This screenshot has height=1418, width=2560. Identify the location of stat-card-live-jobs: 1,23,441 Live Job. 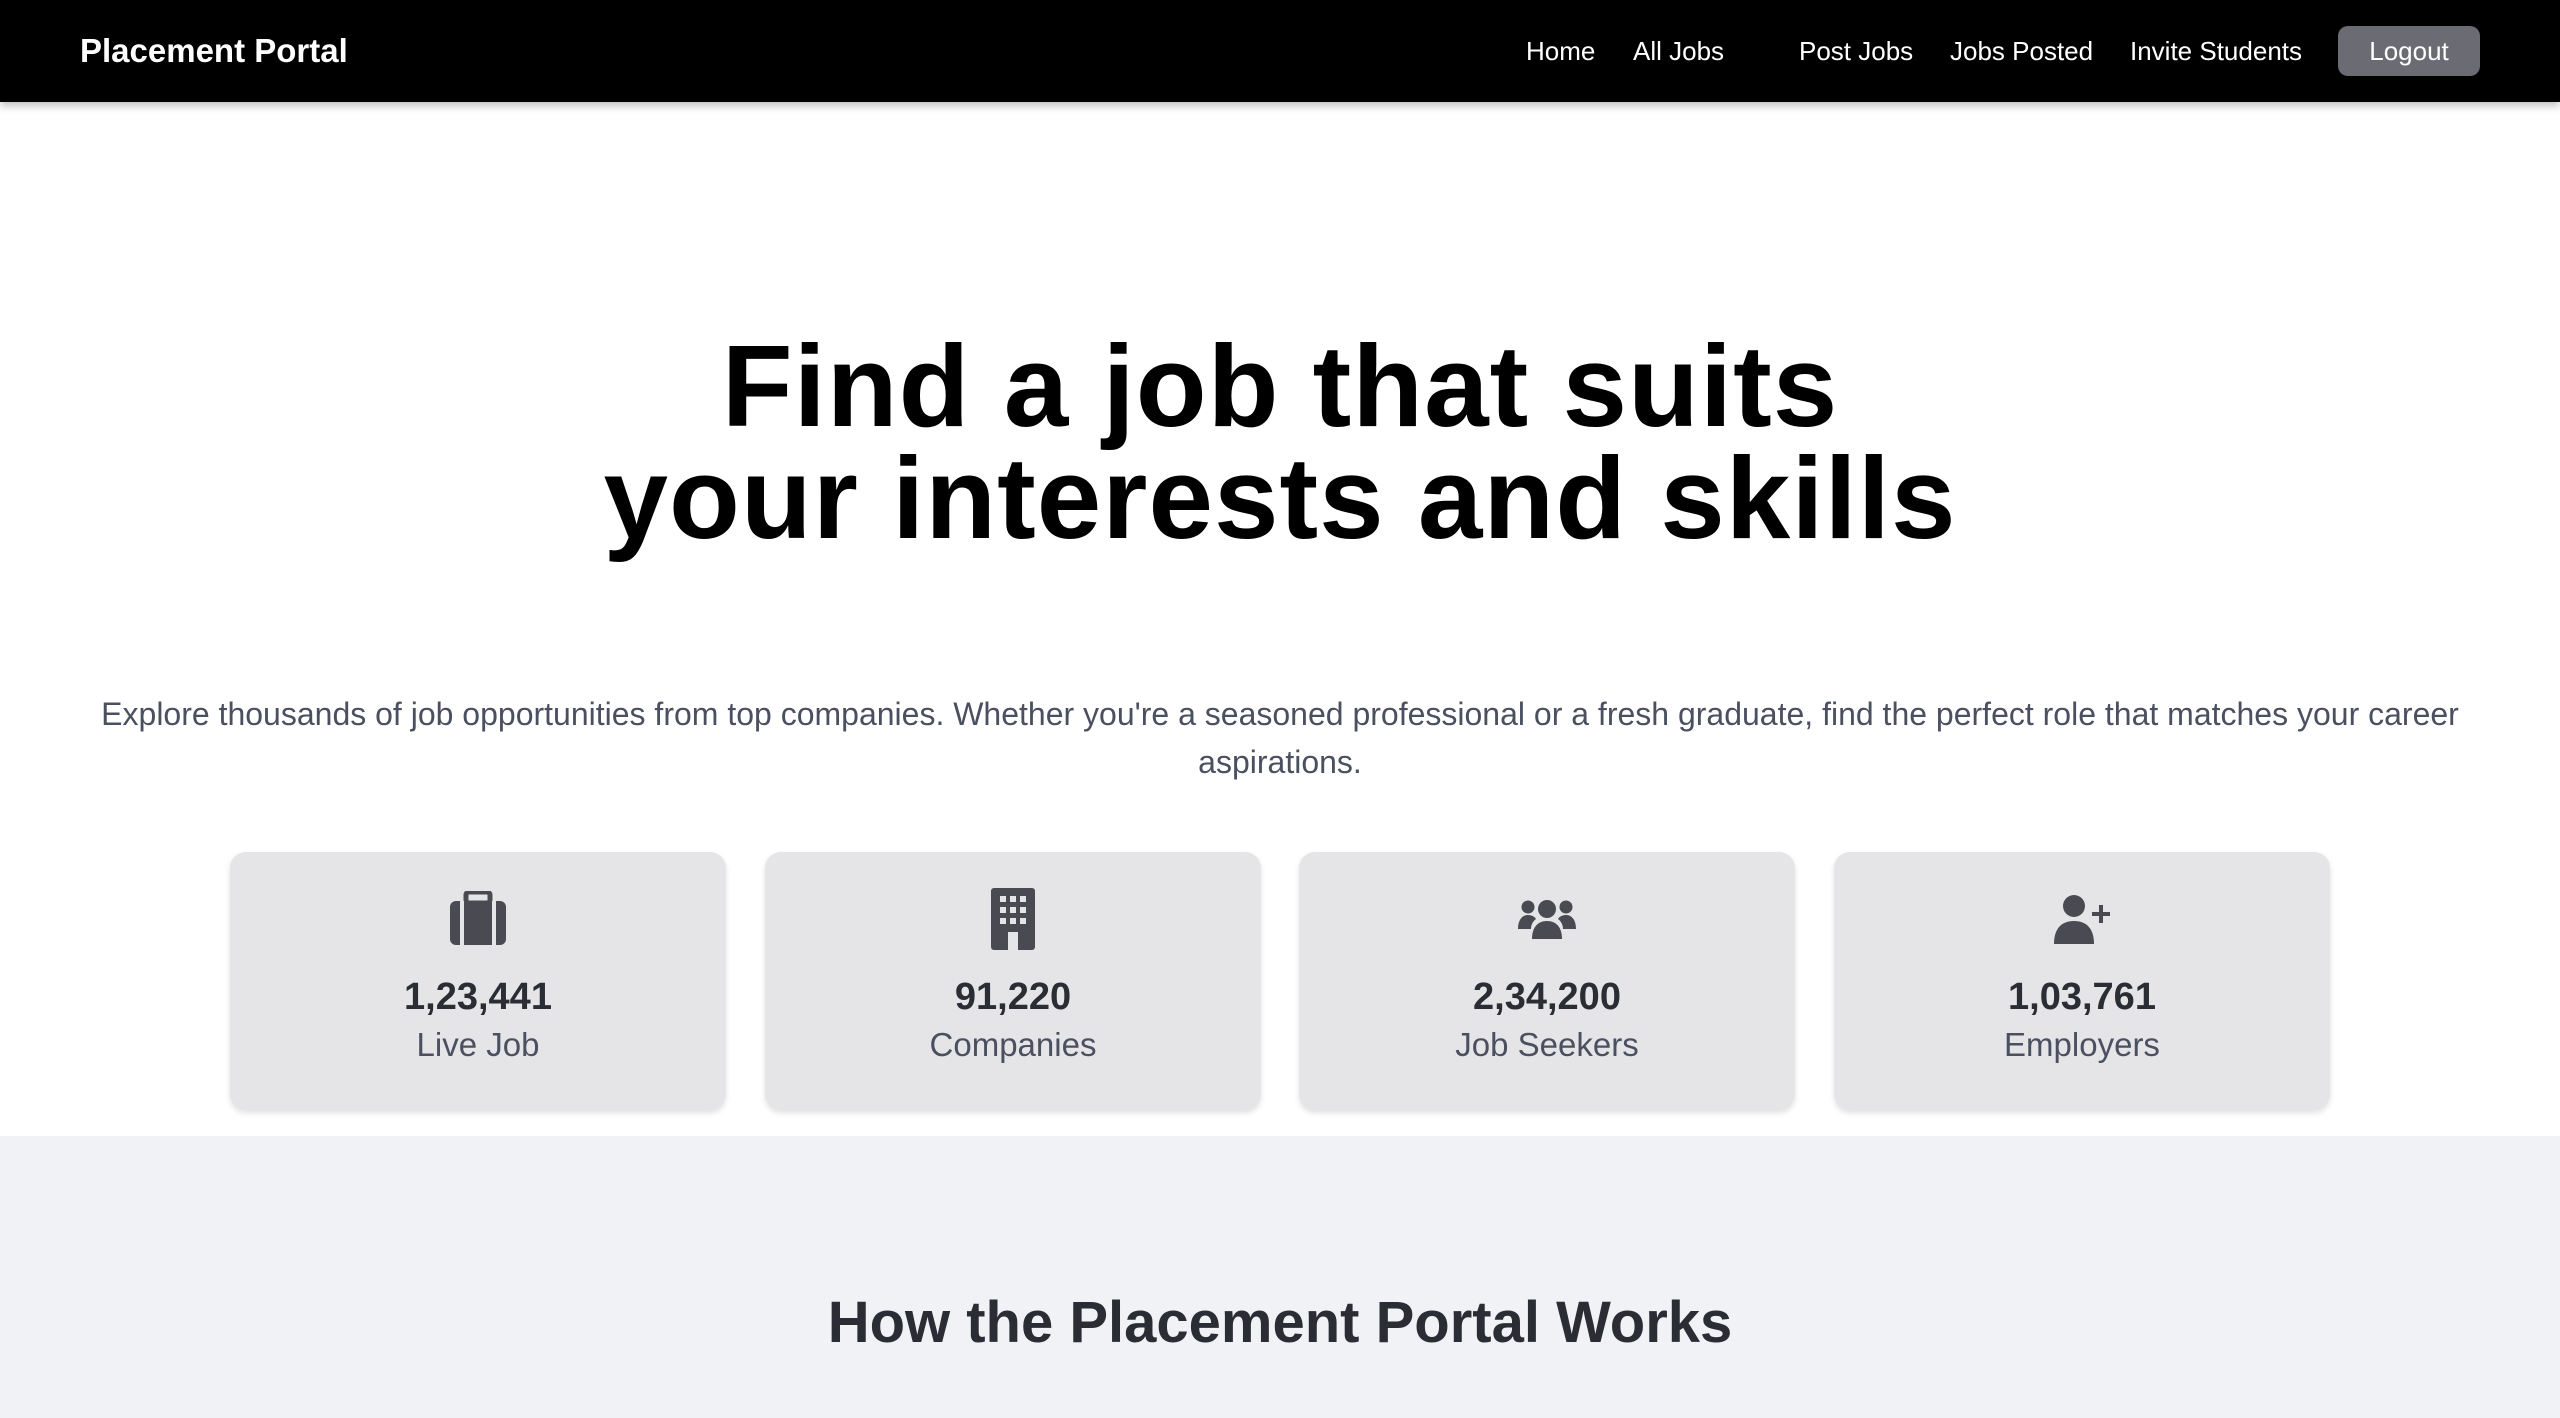
(478, 981).